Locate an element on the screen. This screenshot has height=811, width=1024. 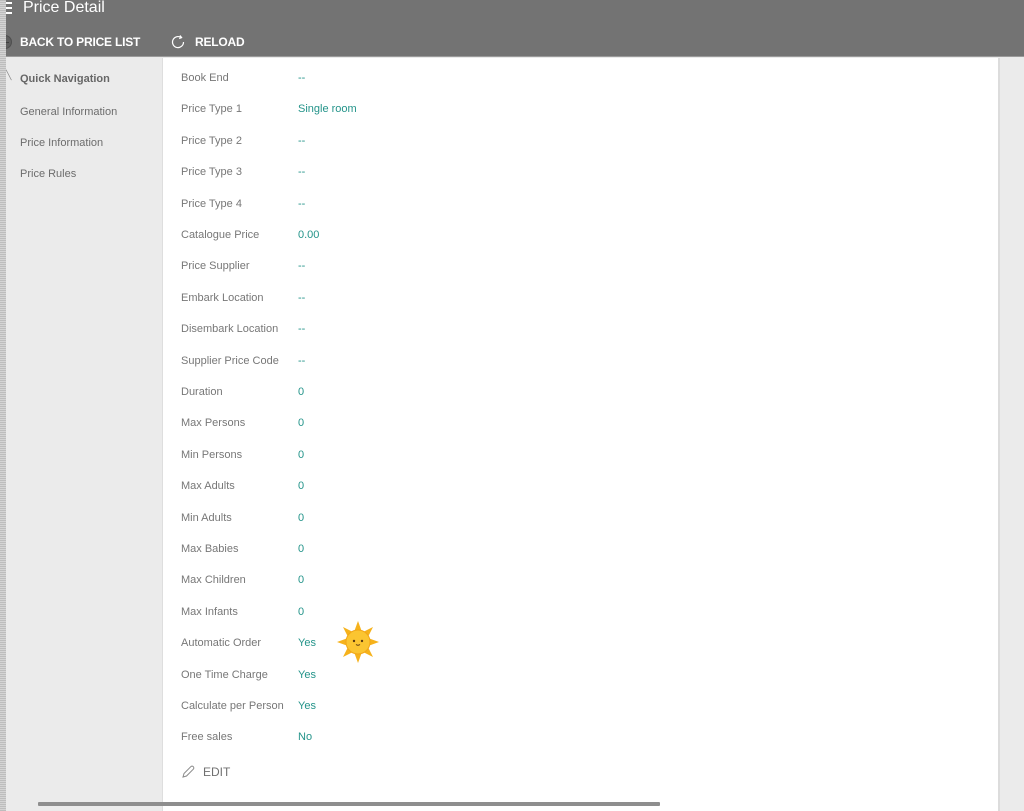
field-row: Disembark Location -- is located at coordinates (381, 329).